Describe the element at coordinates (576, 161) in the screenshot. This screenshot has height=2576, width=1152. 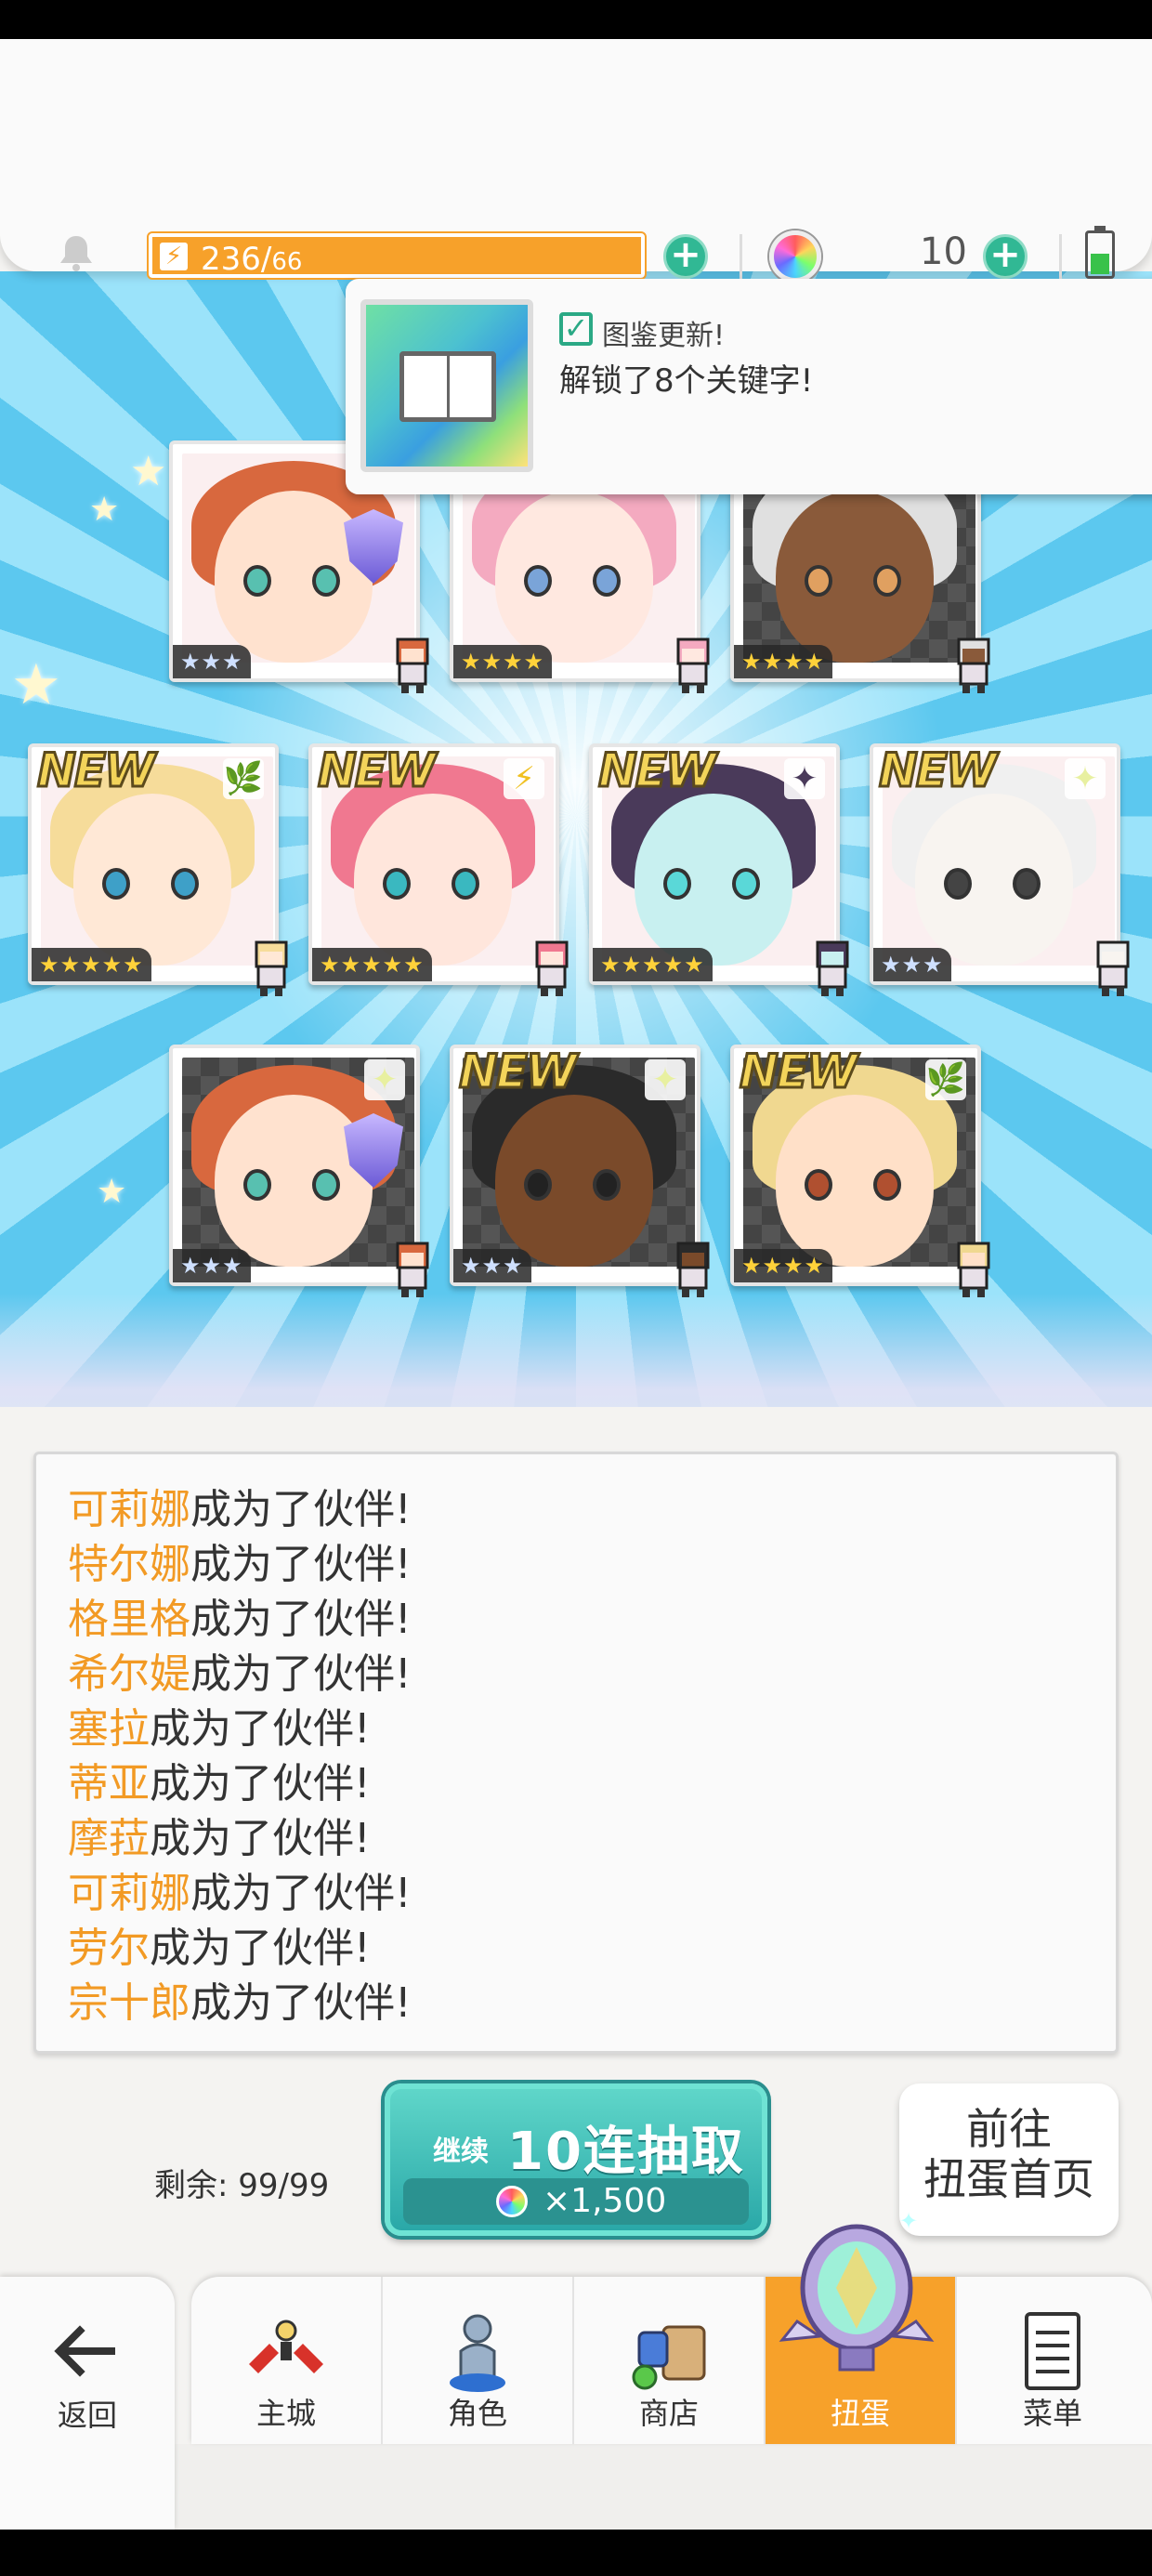
I see `top-resource-bar: ⚡ 236/66 + 10 +` at that location.